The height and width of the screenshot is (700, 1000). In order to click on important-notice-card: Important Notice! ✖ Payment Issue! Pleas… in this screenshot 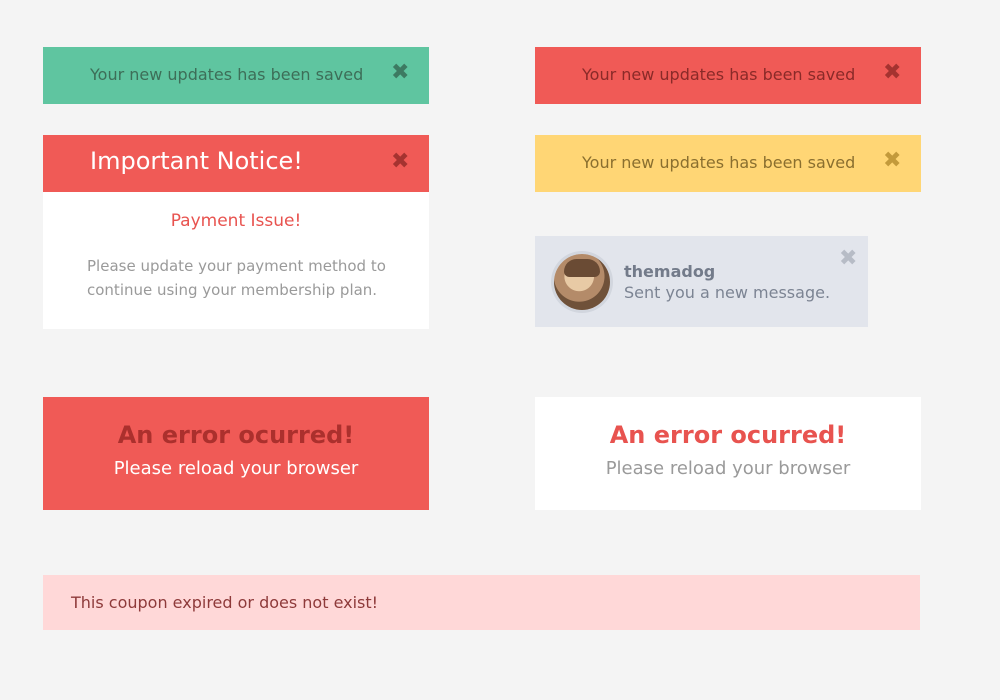, I will do `click(236, 232)`.